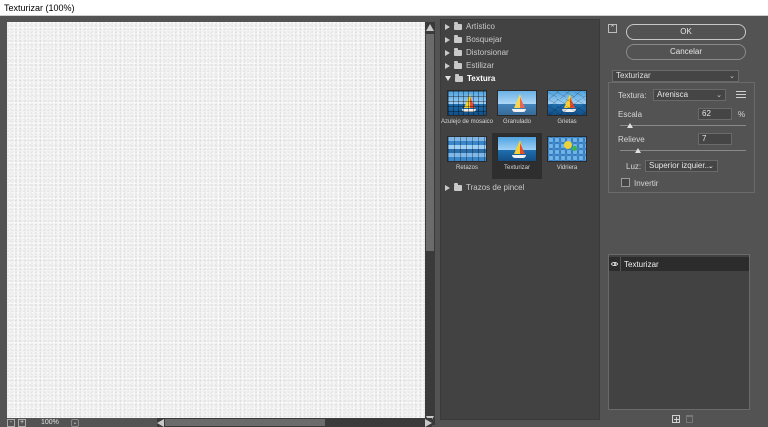 This screenshot has width=768, height=427. I want to click on open-folder-icon, so click(459, 78).